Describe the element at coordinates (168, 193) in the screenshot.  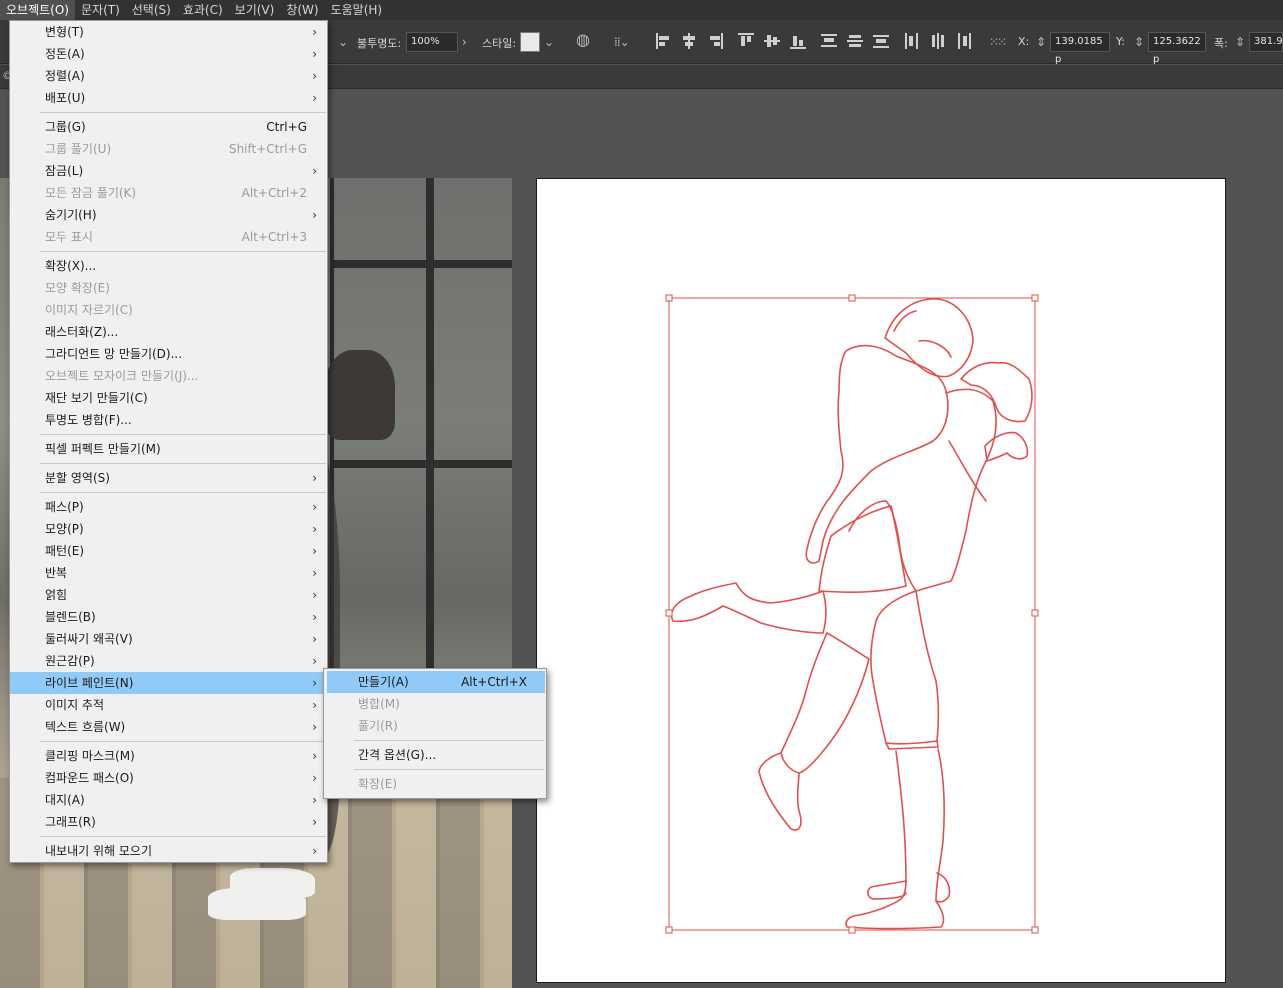
I see `menu-item-unlock-all: 모든 잠금 풀기(K) Alt+Ctrl+2` at that location.